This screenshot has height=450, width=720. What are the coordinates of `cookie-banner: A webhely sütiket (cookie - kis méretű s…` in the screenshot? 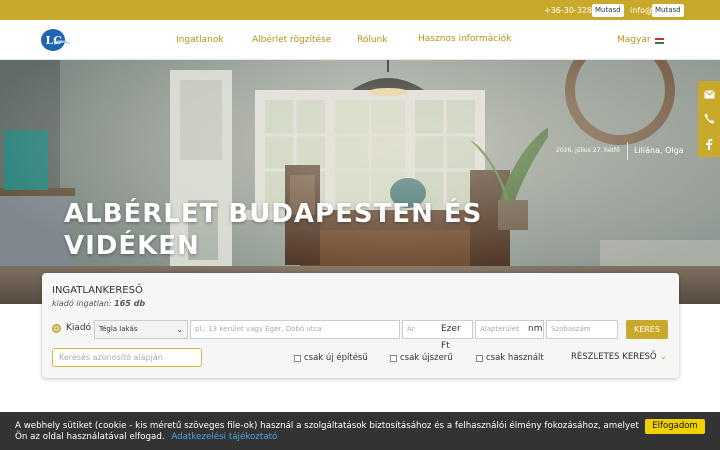 It's located at (360, 431).